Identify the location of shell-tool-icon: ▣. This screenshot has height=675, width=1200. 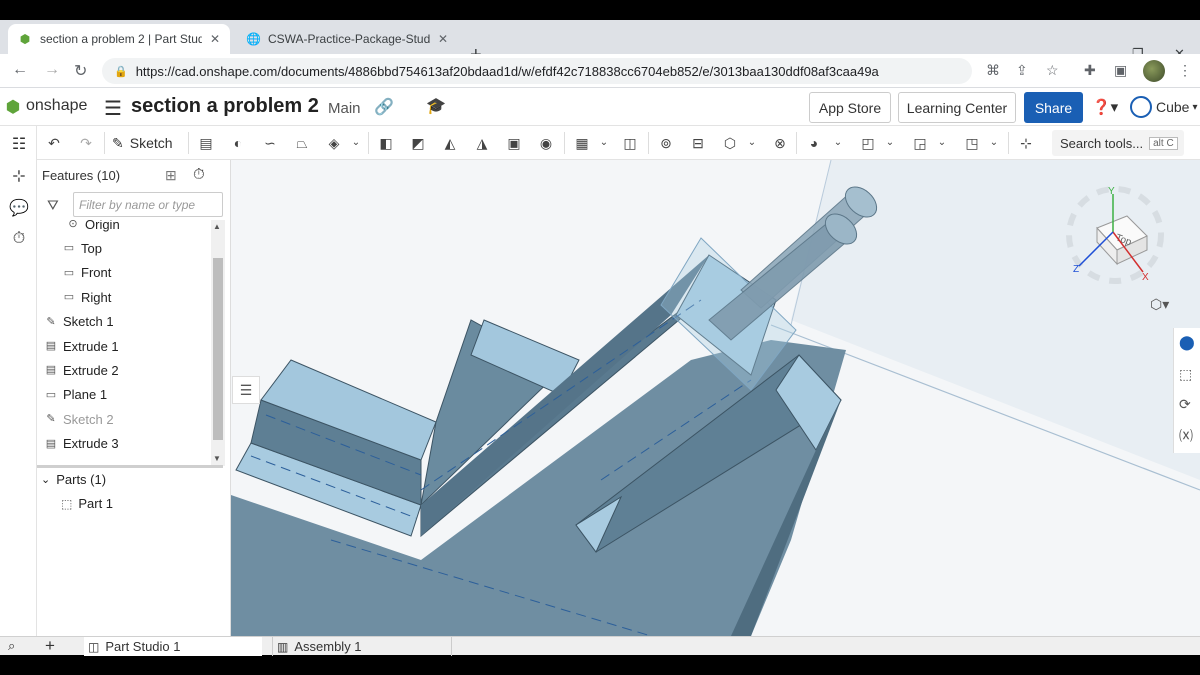
(514, 143).